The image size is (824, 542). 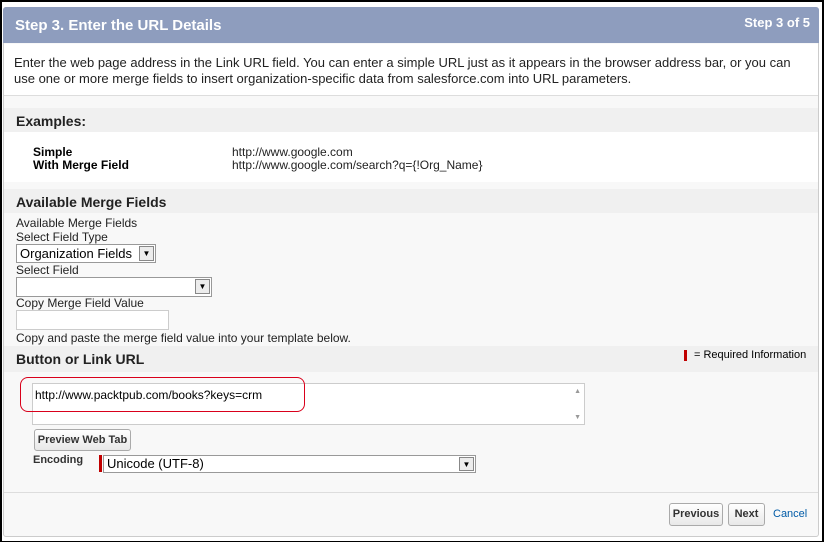 What do you see at coordinates (746, 514) in the screenshot?
I see `next-button: Next` at bounding box center [746, 514].